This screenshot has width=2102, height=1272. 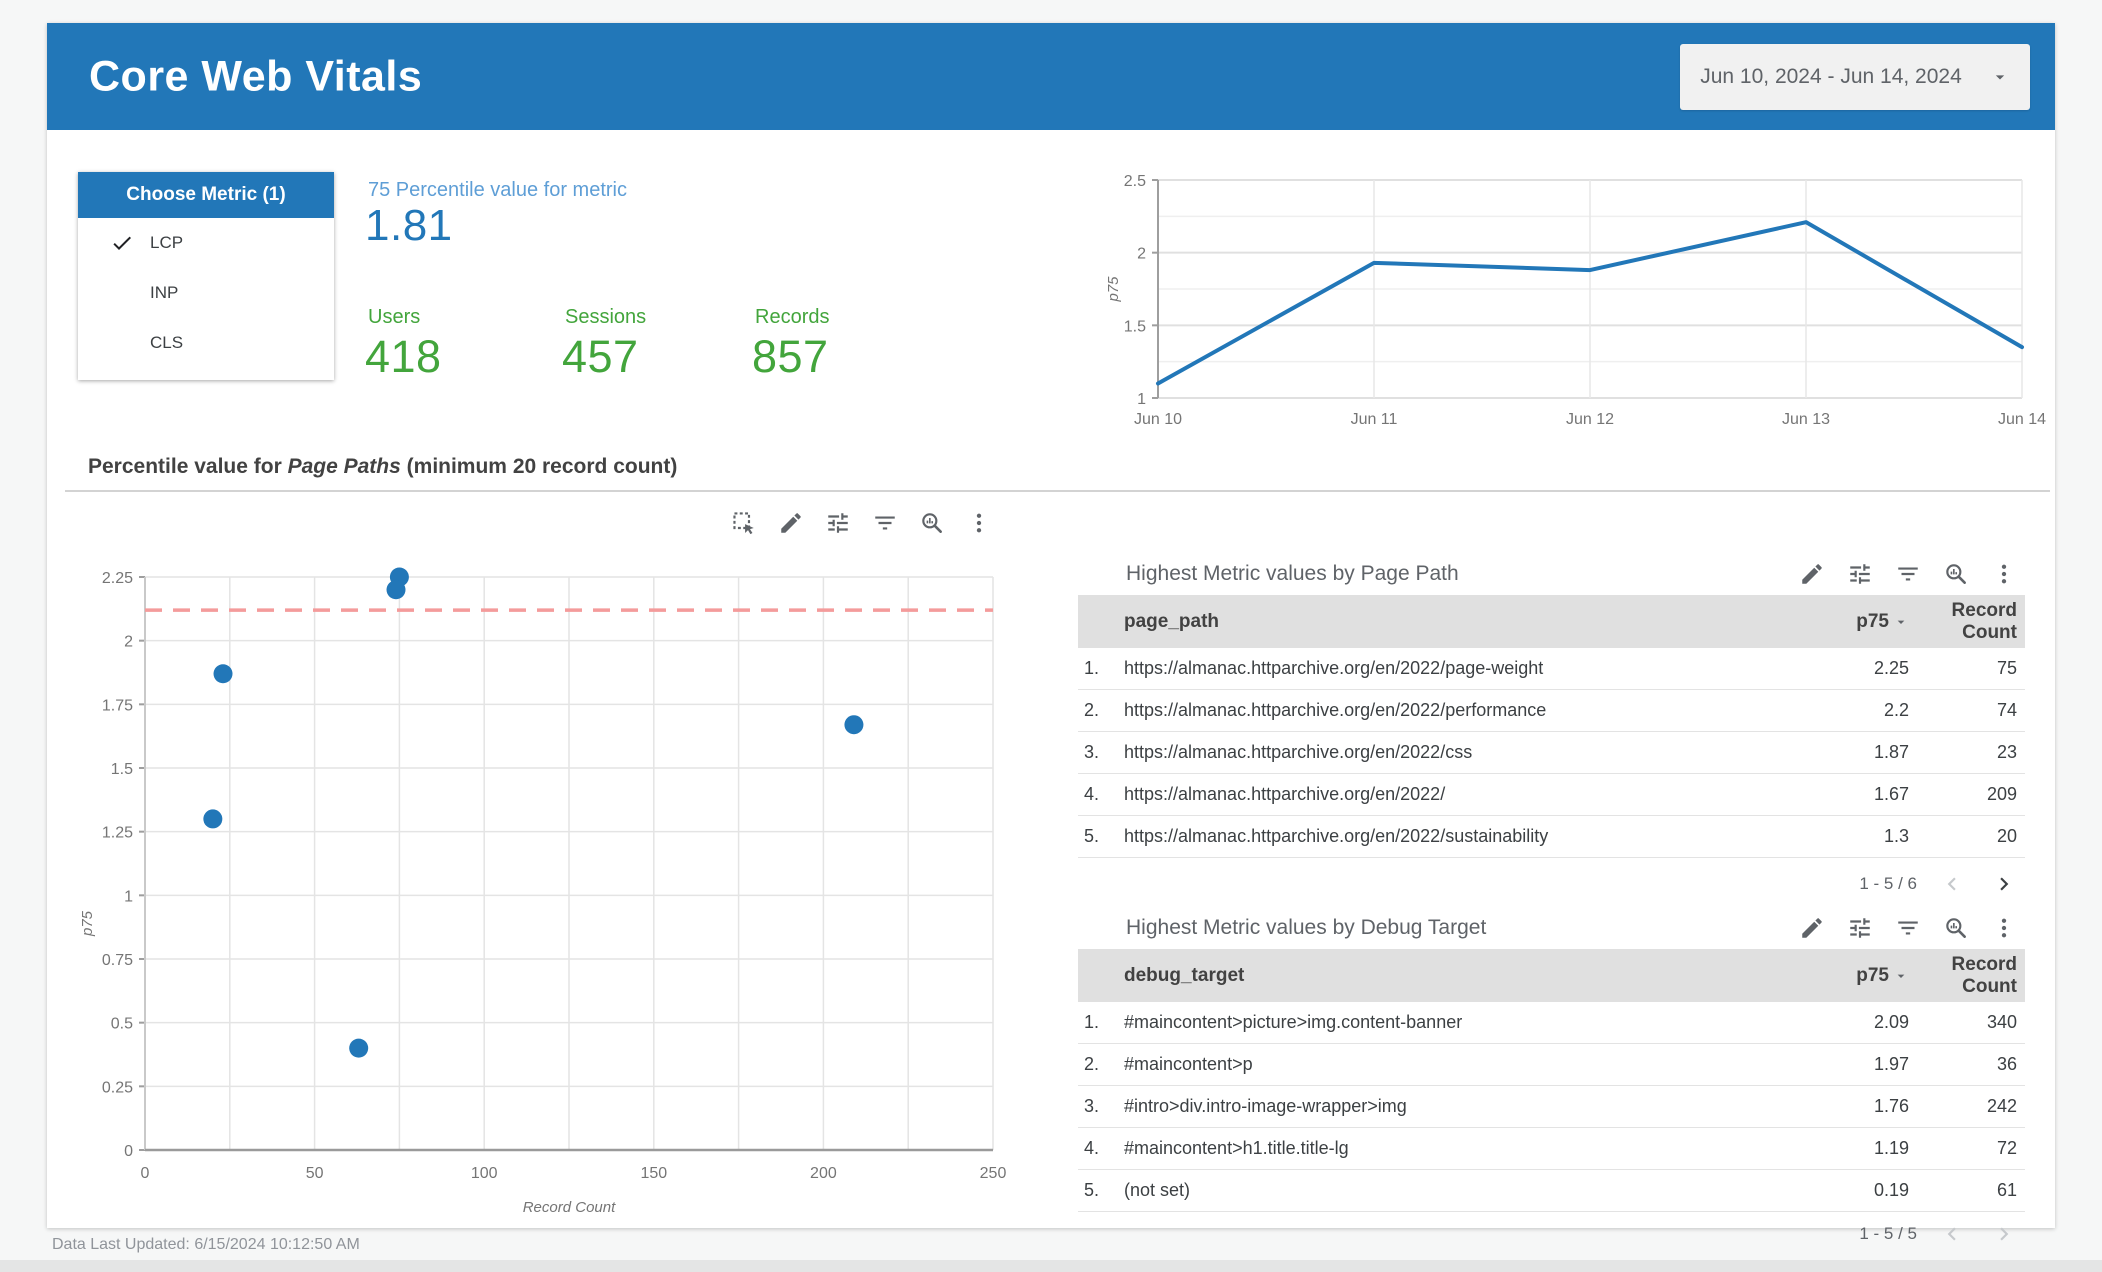 What do you see at coordinates (1551, 1191) in the screenshot?
I see `table-row: 5. (not set) 0.19 61` at bounding box center [1551, 1191].